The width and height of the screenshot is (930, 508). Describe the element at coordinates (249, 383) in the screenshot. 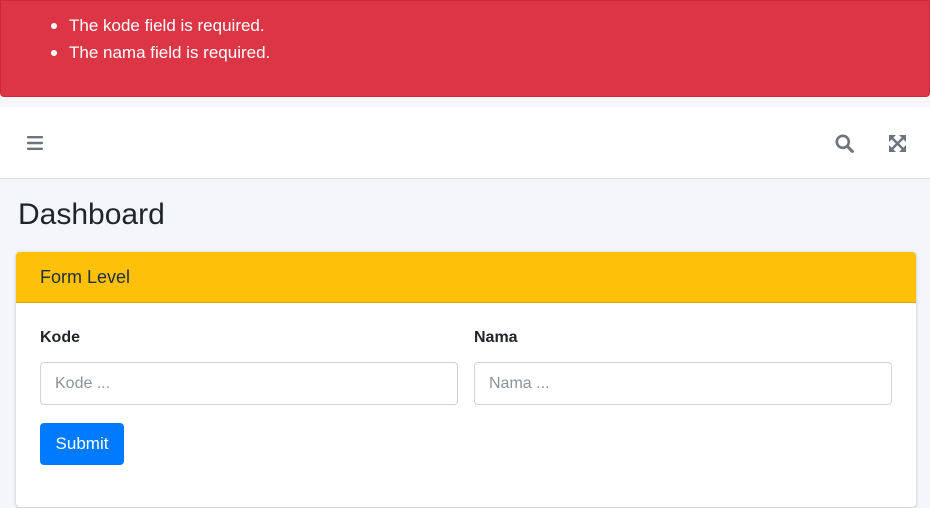

I see `kode-input` at that location.